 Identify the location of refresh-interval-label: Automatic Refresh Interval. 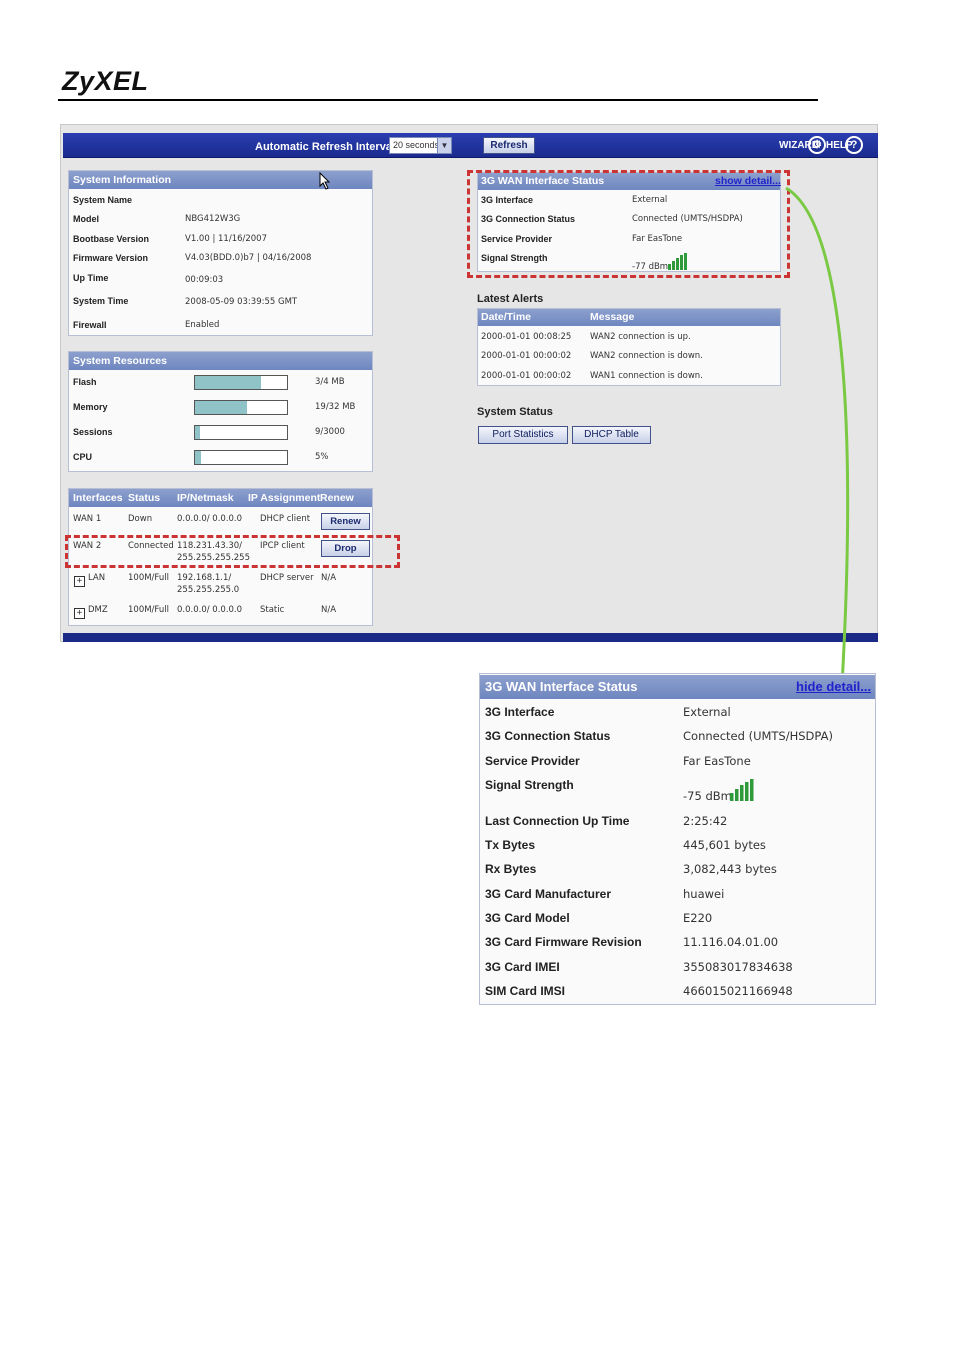
(325, 147).